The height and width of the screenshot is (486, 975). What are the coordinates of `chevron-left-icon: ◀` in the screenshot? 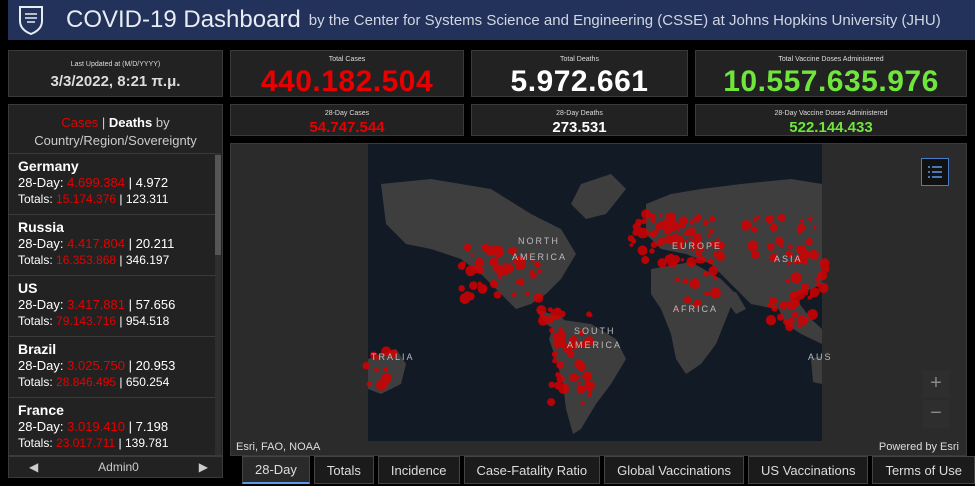 It's located at (33, 467).